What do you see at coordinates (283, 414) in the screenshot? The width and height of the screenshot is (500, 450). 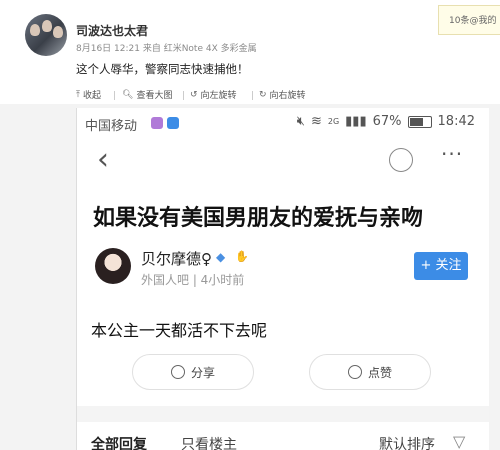 I see `divider` at bounding box center [283, 414].